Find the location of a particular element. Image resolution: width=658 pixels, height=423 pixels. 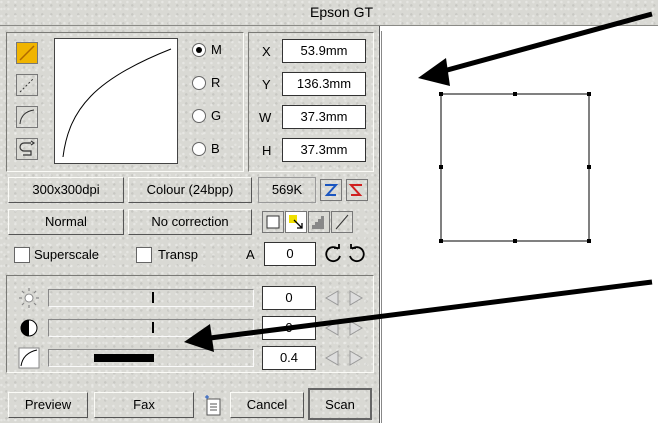

x-label: X is located at coordinates (266, 51).